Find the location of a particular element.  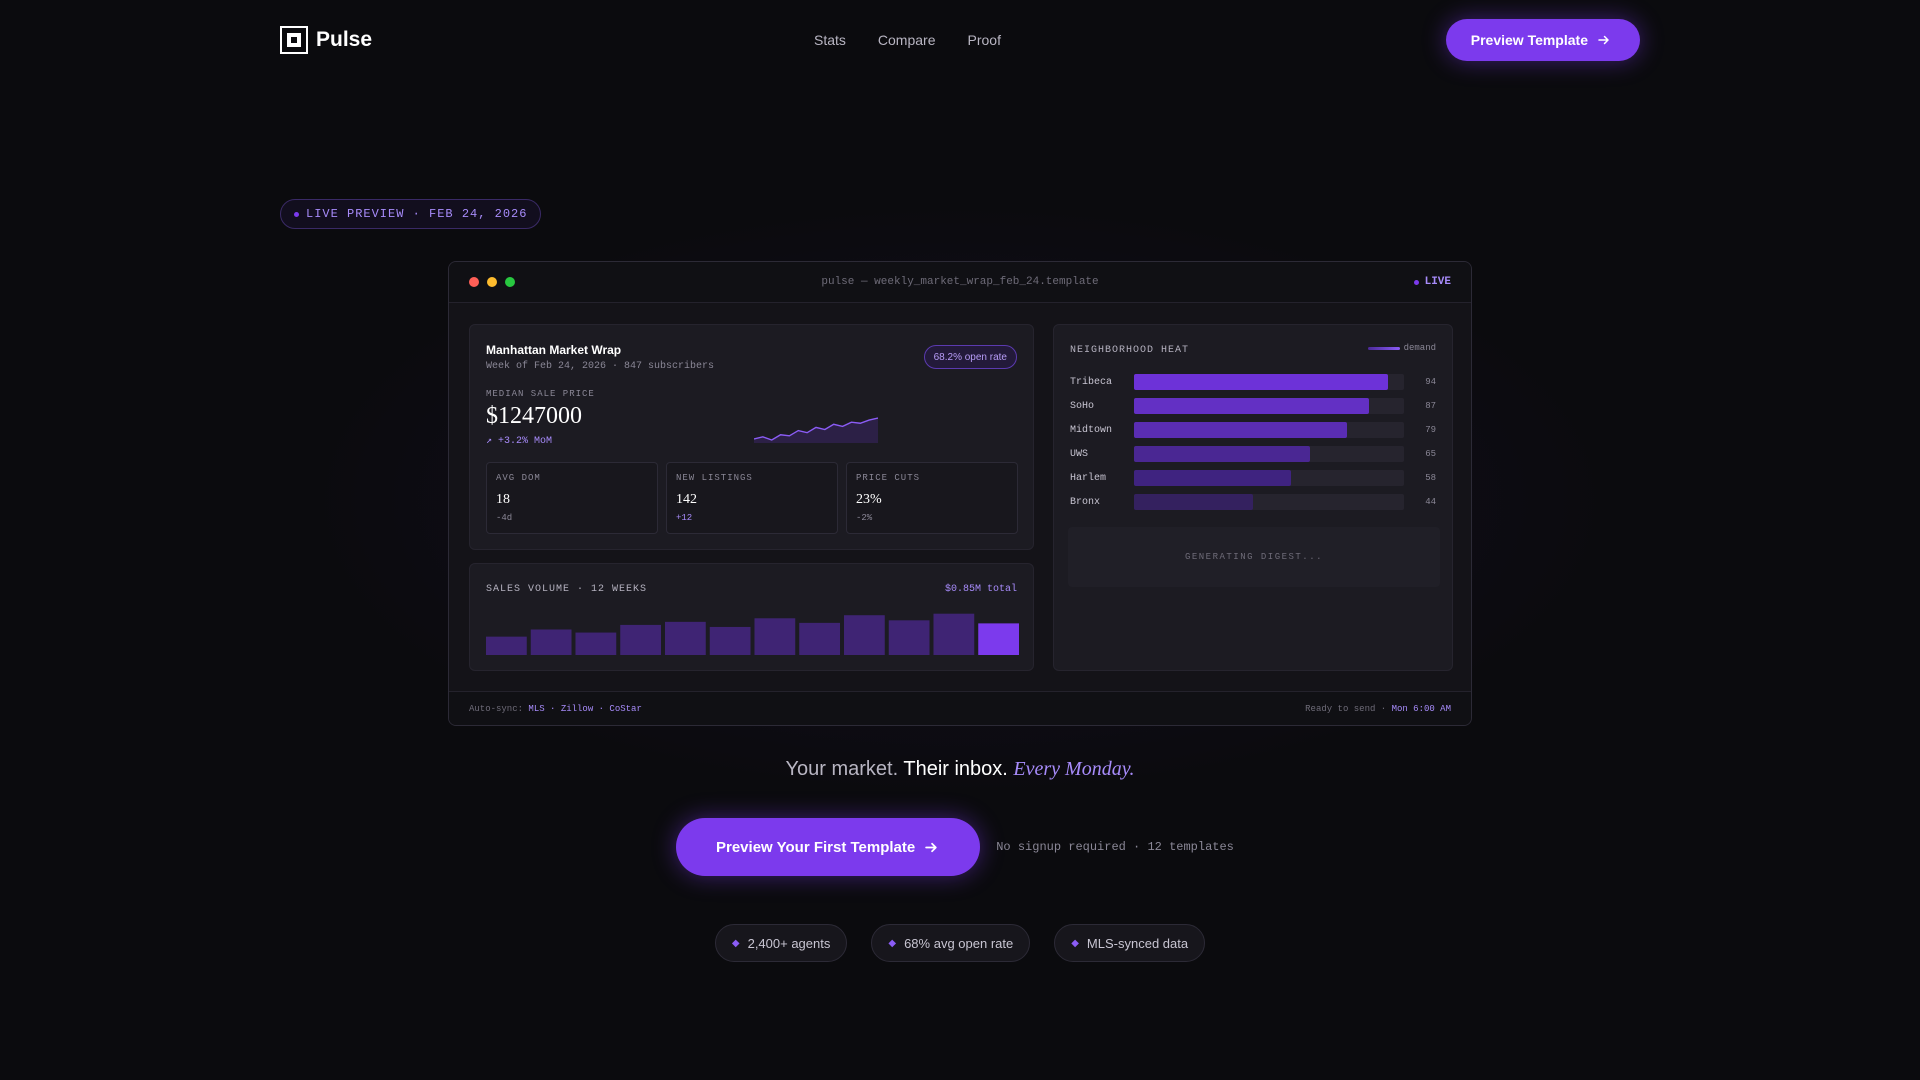

legend-label: demand is located at coordinates (1419, 348).